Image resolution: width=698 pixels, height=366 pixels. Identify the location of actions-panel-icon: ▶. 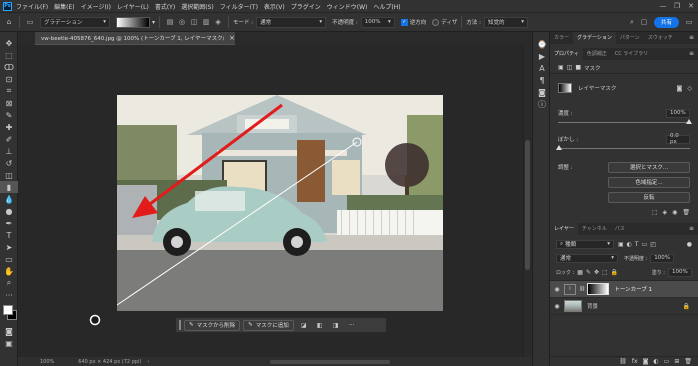
(542, 56).